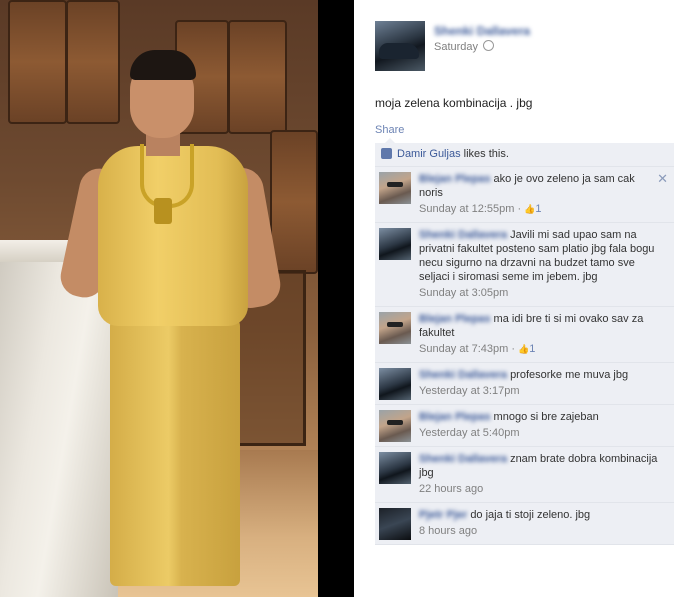 The width and height of the screenshot is (674, 597). What do you see at coordinates (489, 45) in the screenshot?
I see `globe-icon` at bounding box center [489, 45].